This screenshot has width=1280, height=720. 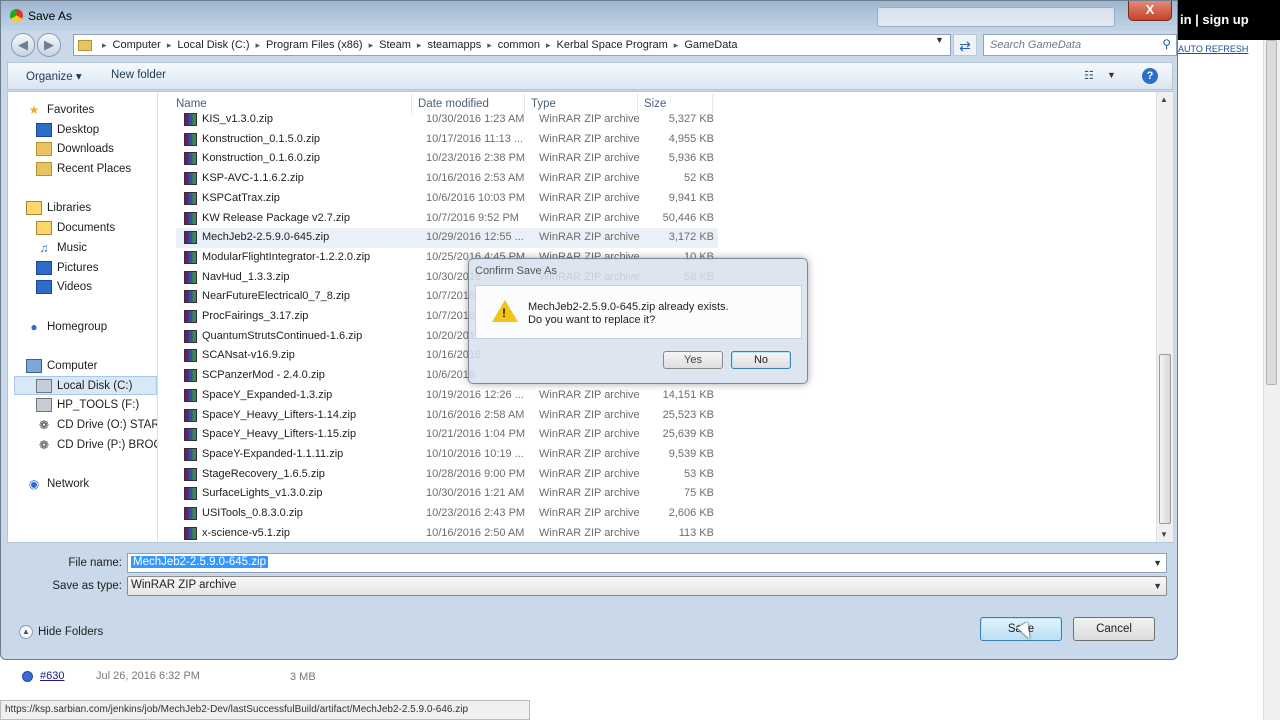 What do you see at coordinates (83, 168) in the screenshot?
I see `nav-recent-places: Recent Places` at bounding box center [83, 168].